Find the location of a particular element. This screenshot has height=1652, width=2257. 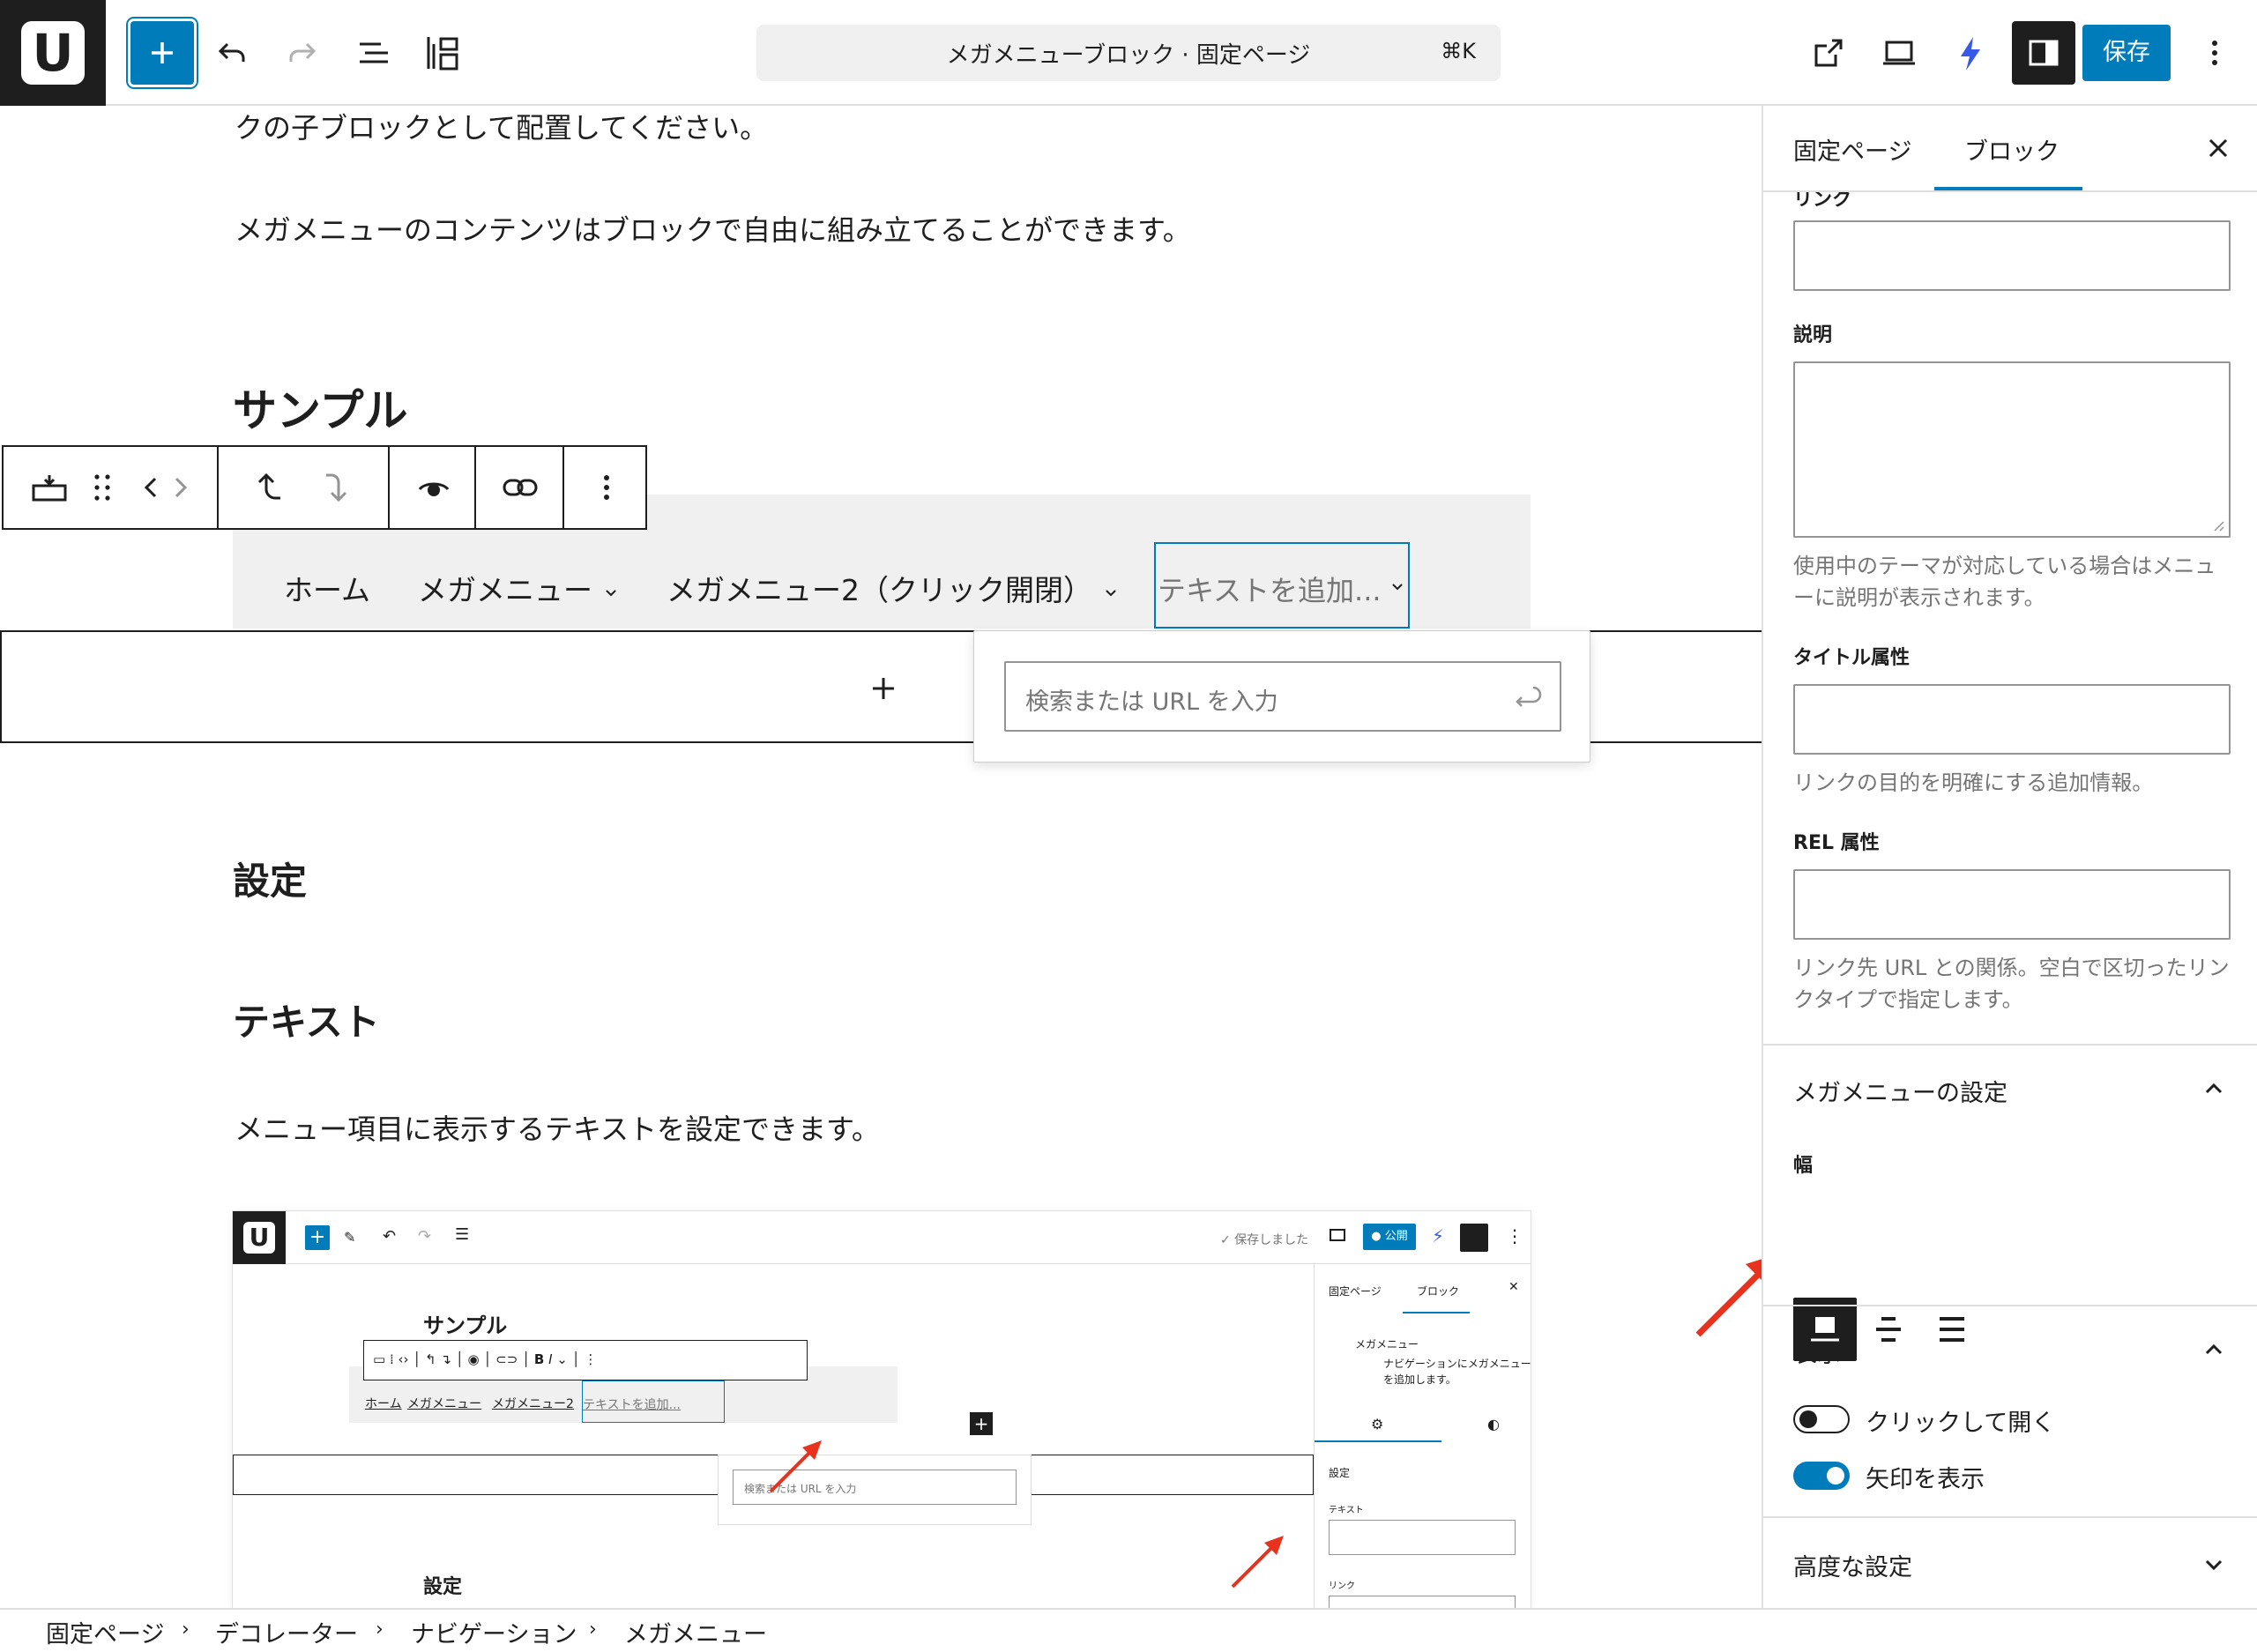

link-search-placeholder: 検索または URL を入力 is located at coordinates (1151, 702).